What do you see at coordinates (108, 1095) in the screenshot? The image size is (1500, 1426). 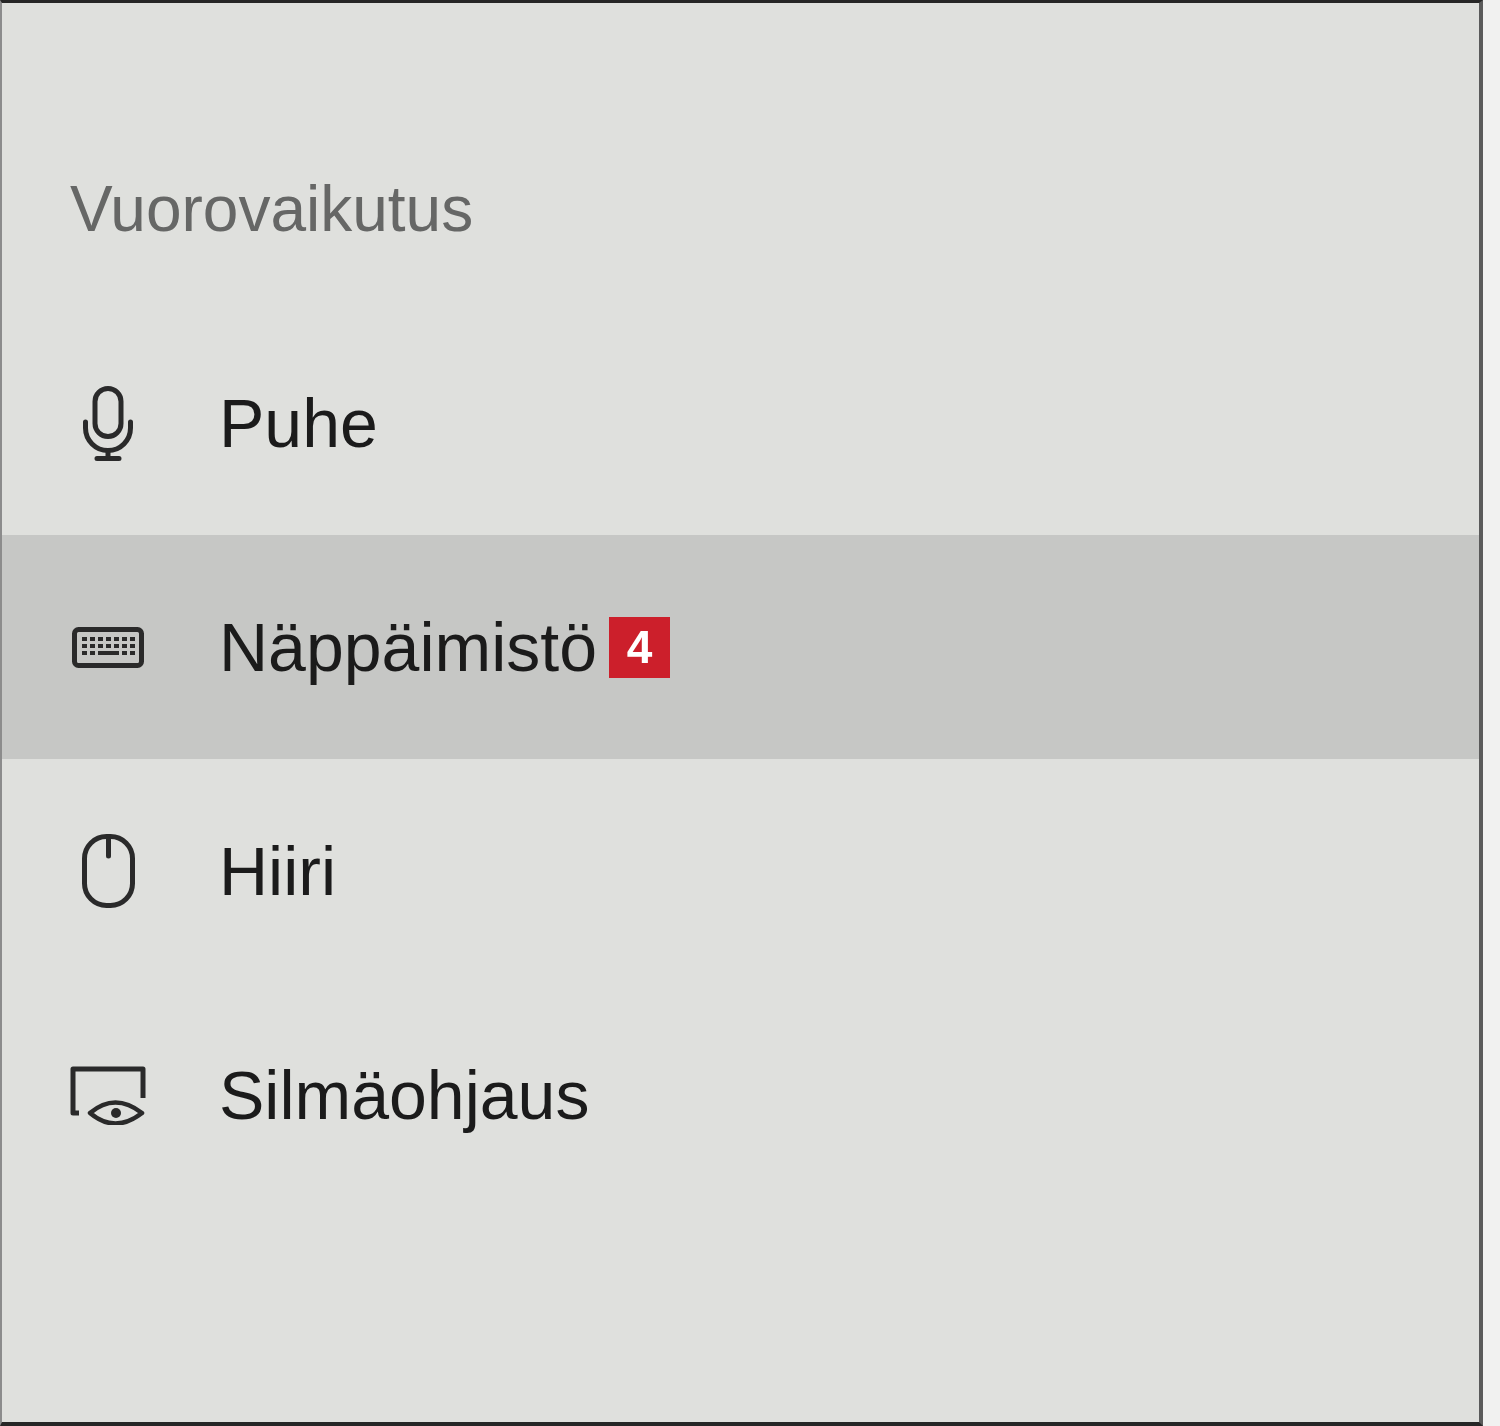 I see `eye-on-screen-icon` at bounding box center [108, 1095].